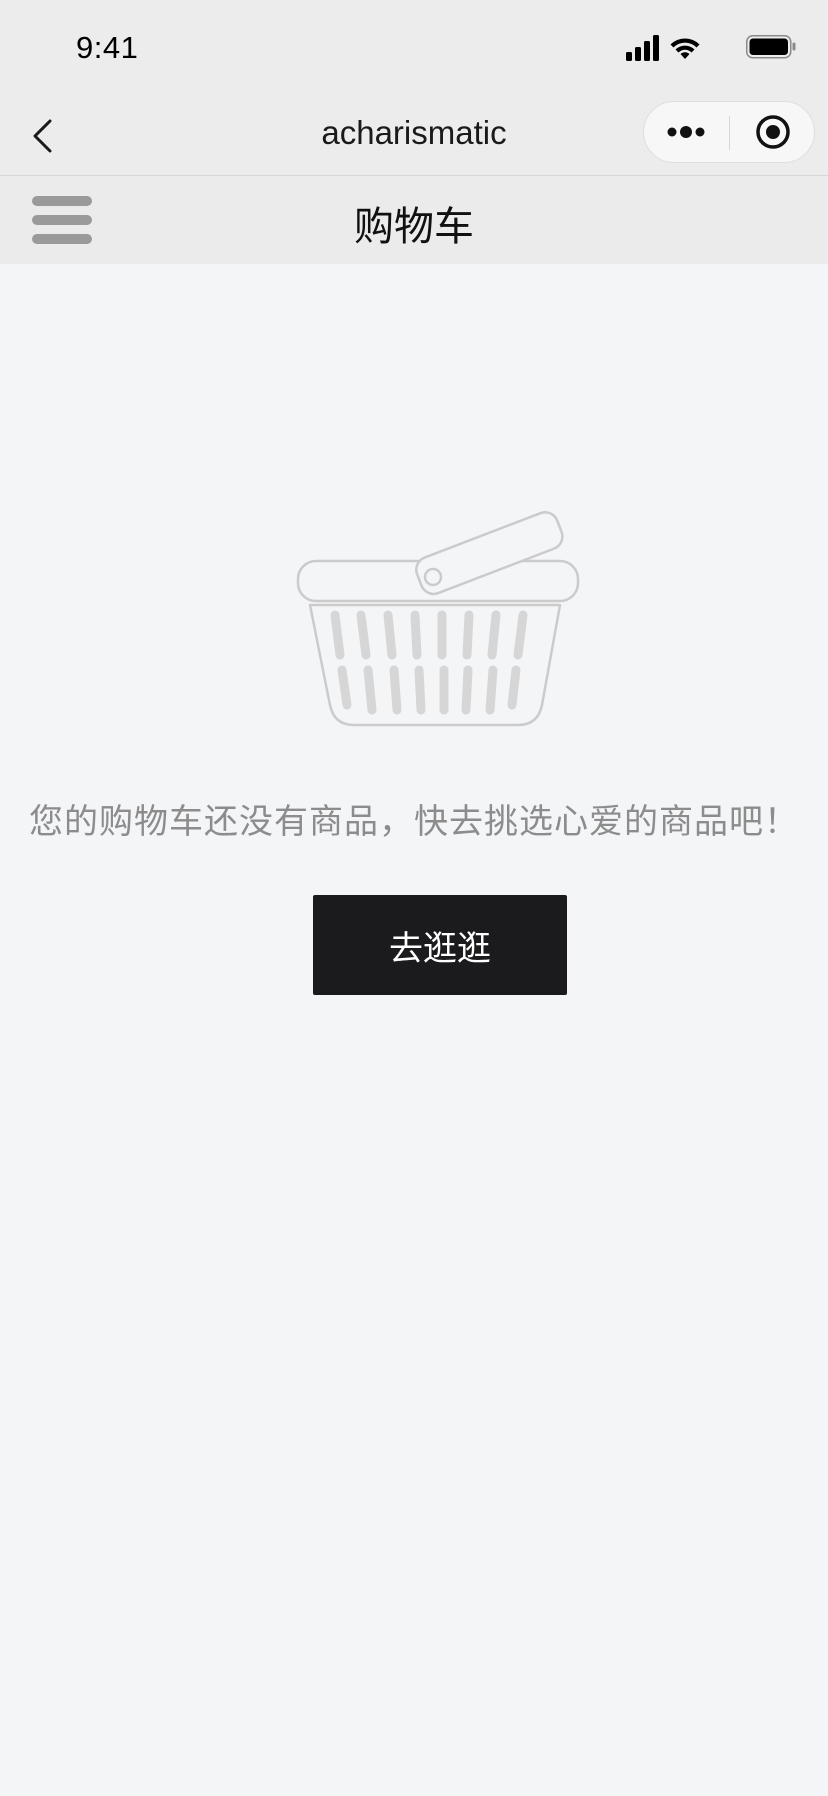 This screenshot has height=1796, width=828. Describe the element at coordinates (438, 619) in the screenshot. I see `basket-icon` at that location.